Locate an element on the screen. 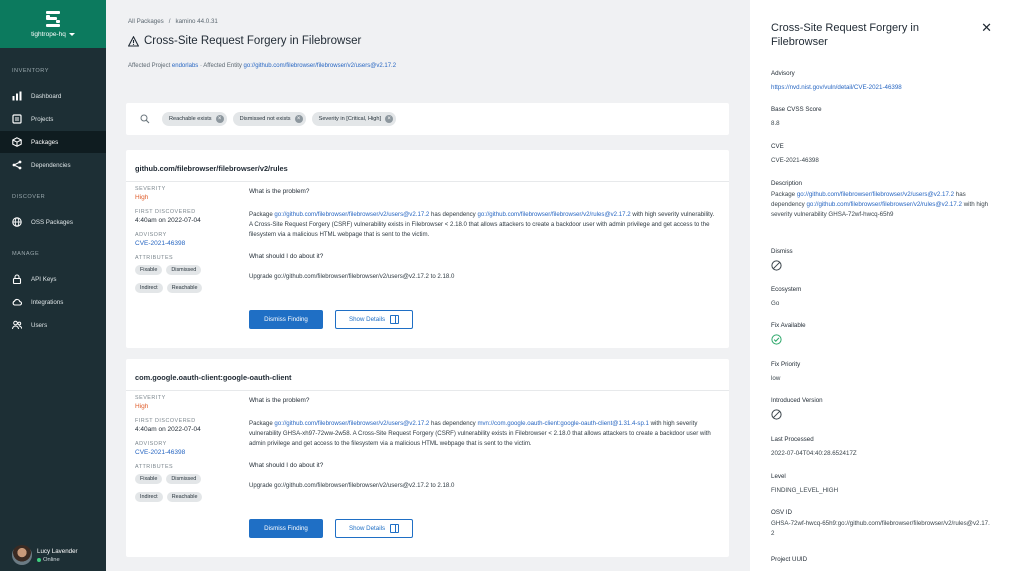 This screenshot has width=1014, height=571. lock-icon is located at coordinates (17, 279).